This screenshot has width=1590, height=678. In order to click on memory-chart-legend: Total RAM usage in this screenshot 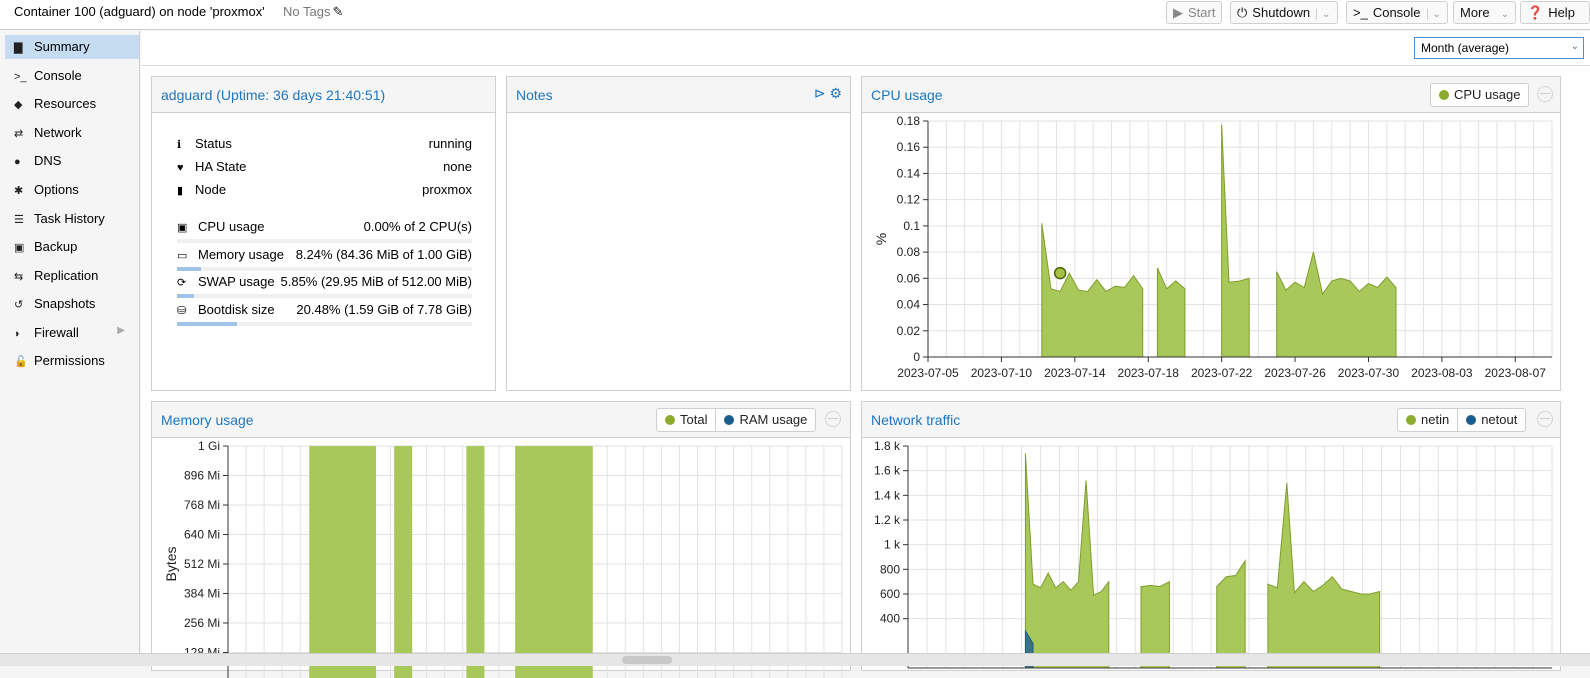, I will do `click(736, 420)`.